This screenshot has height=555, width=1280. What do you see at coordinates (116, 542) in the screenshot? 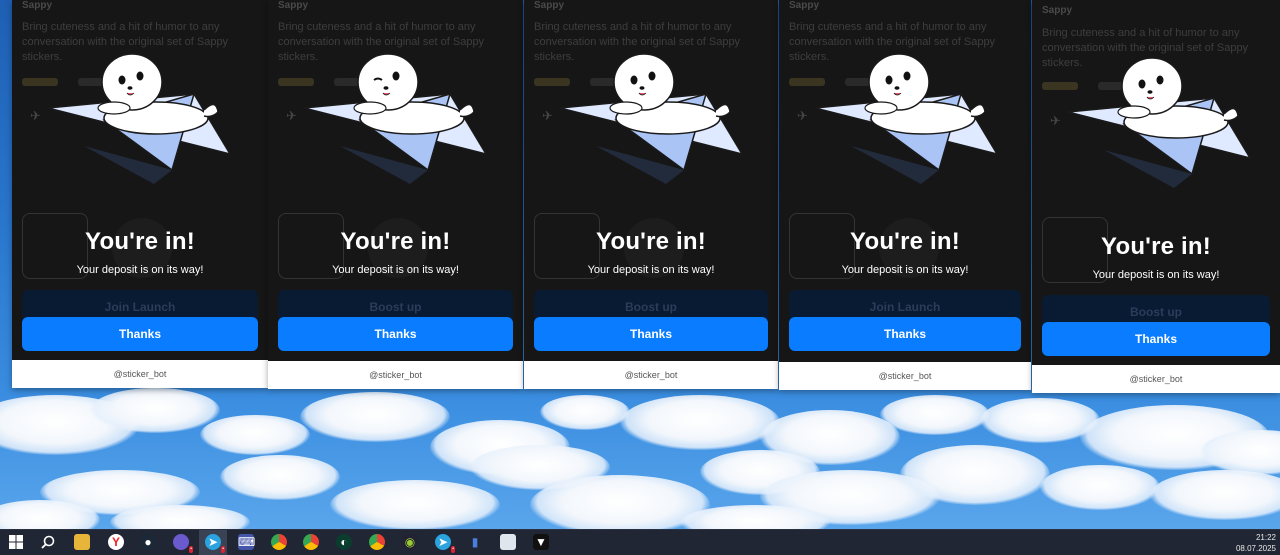
I see `yandex-browser-icon: Y` at bounding box center [116, 542].